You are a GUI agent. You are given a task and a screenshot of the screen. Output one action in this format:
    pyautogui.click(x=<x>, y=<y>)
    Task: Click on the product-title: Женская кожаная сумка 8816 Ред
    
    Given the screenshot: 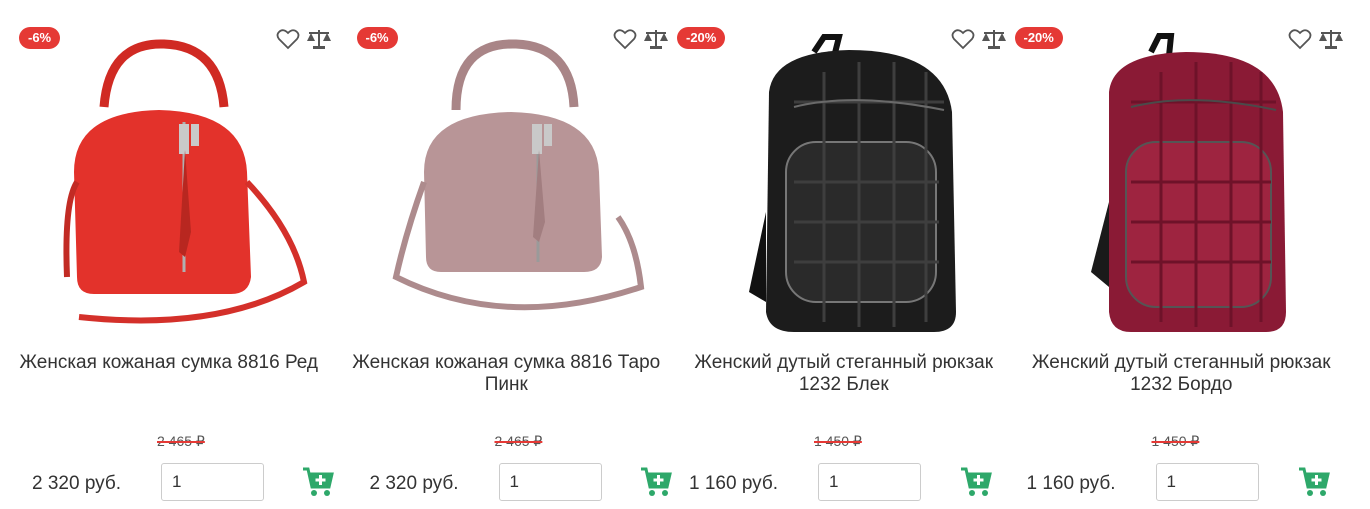 What is the action you would take?
    pyautogui.click(x=169, y=363)
    